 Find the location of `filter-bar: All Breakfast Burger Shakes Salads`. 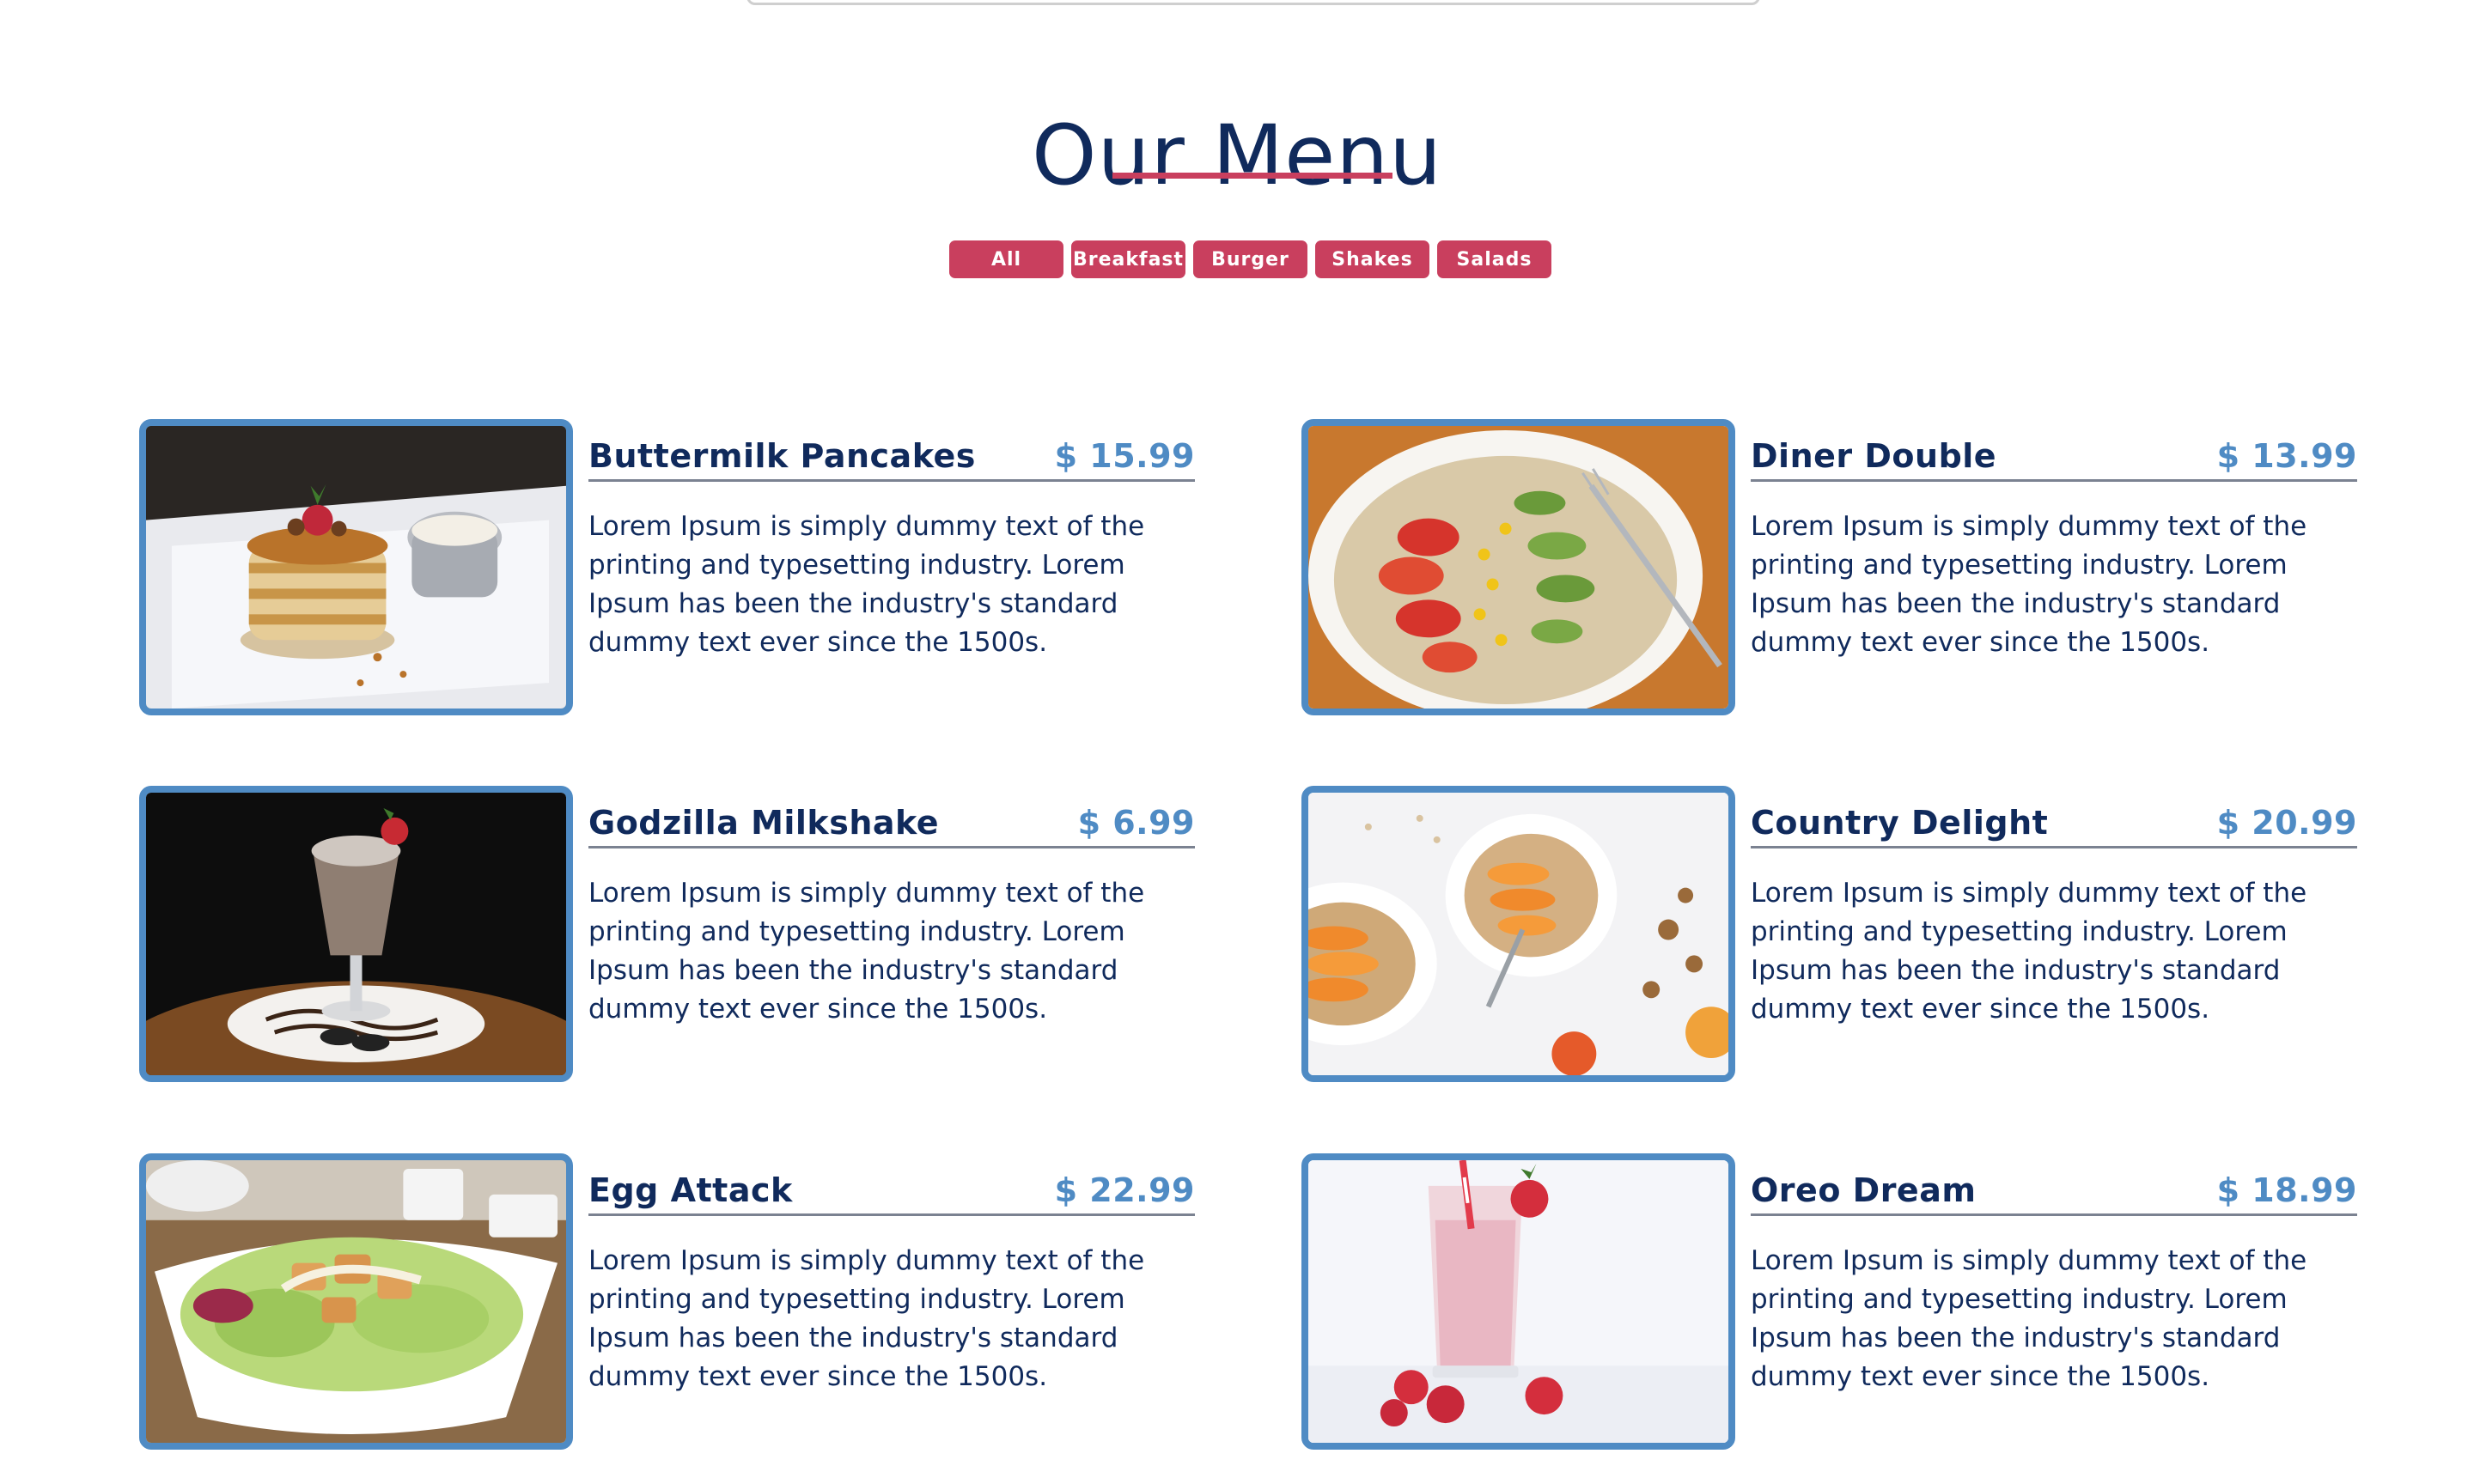

filter-bar: All Breakfast Burger Shakes Salads is located at coordinates (1250, 259).